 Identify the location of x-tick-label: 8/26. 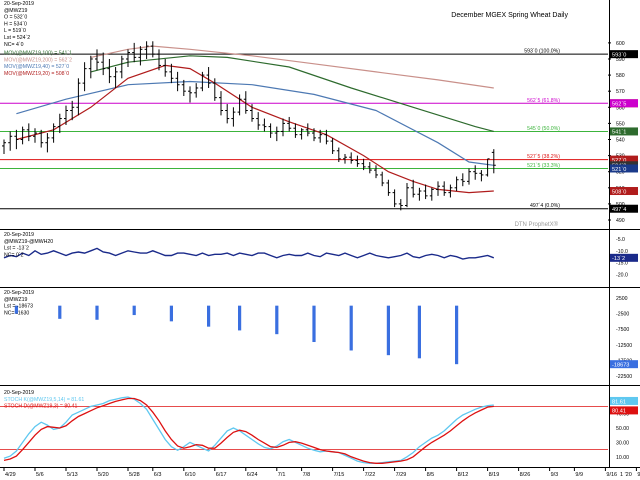
(525, 475).